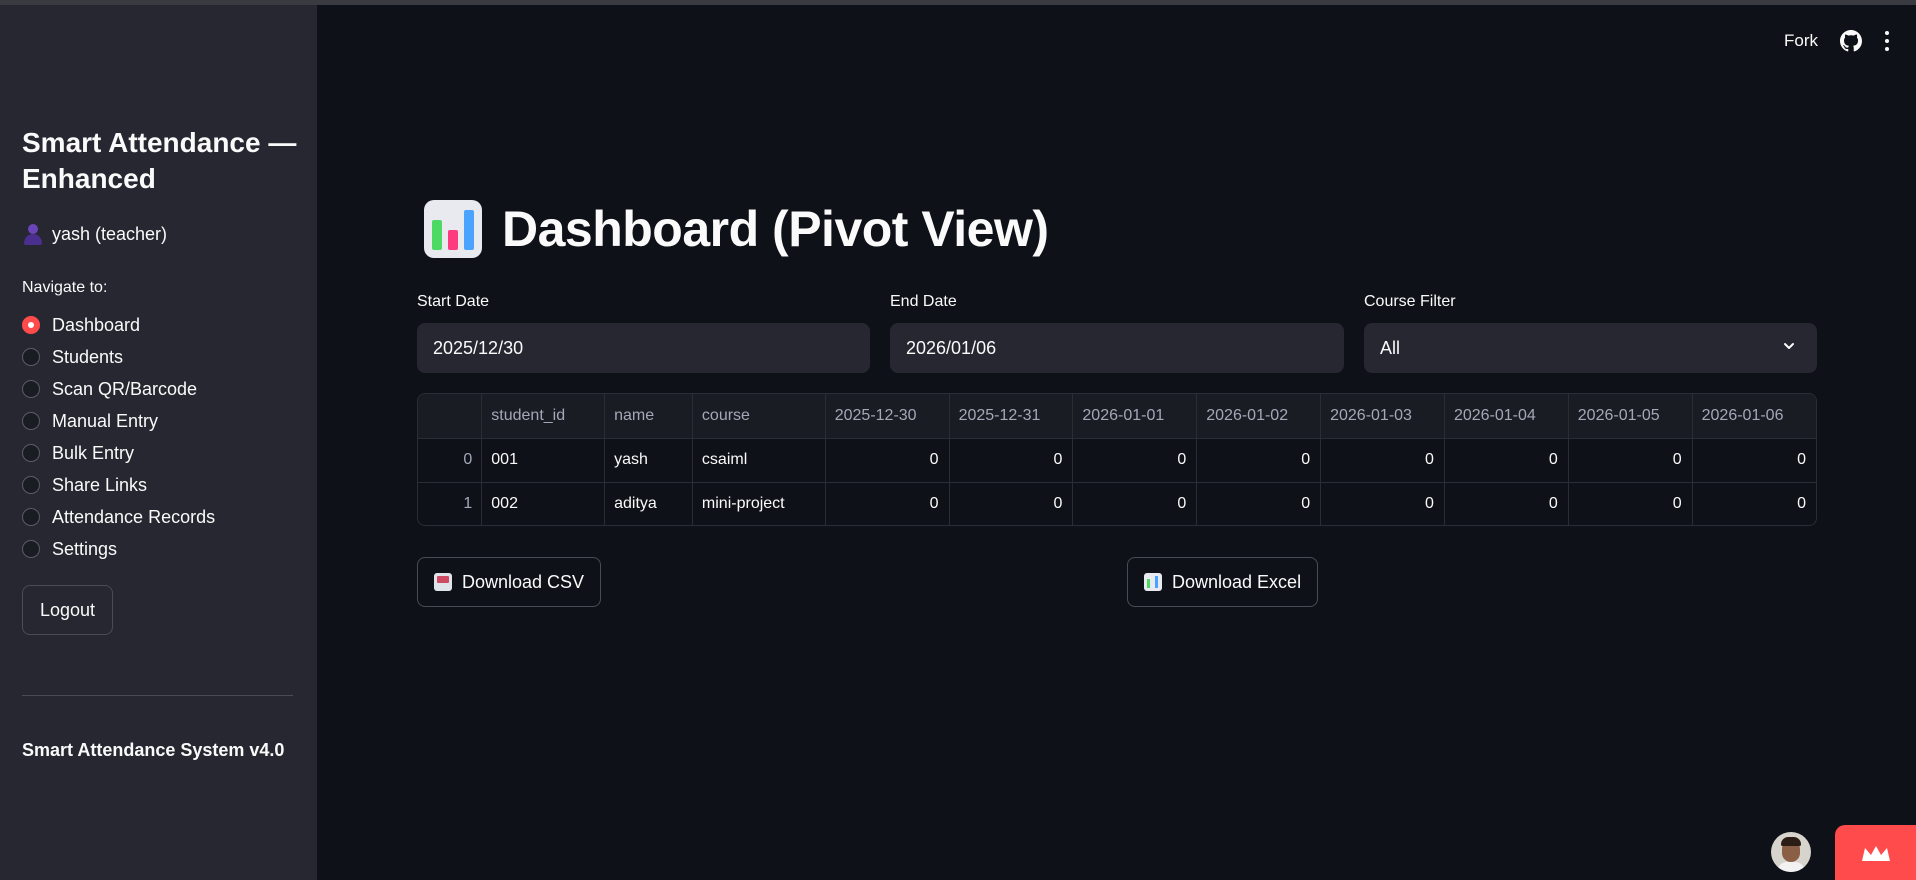  Describe the element at coordinates (100, 484) in the screenshot. I see `nav-item-label: Share Links` at that location.